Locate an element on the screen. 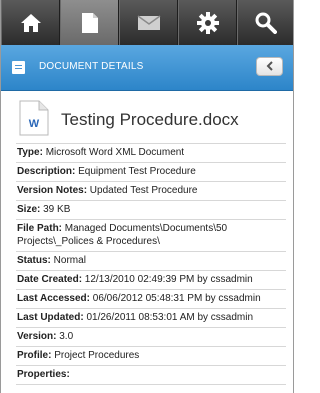 This screenshot has height=393, width=320. property-value: 3.0 is located at coordinates (65, 336).